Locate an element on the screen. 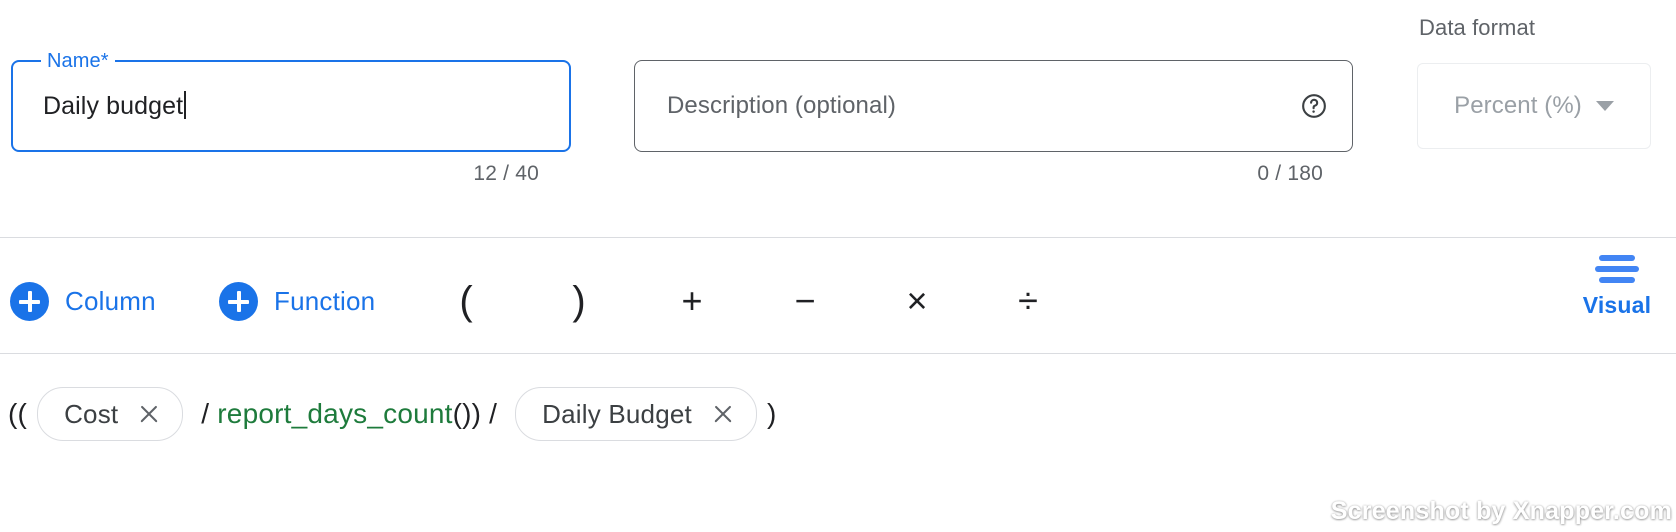 This screenshot has height=532, width=1676. chevron-down-icon is located at coordinates (1604, 106).